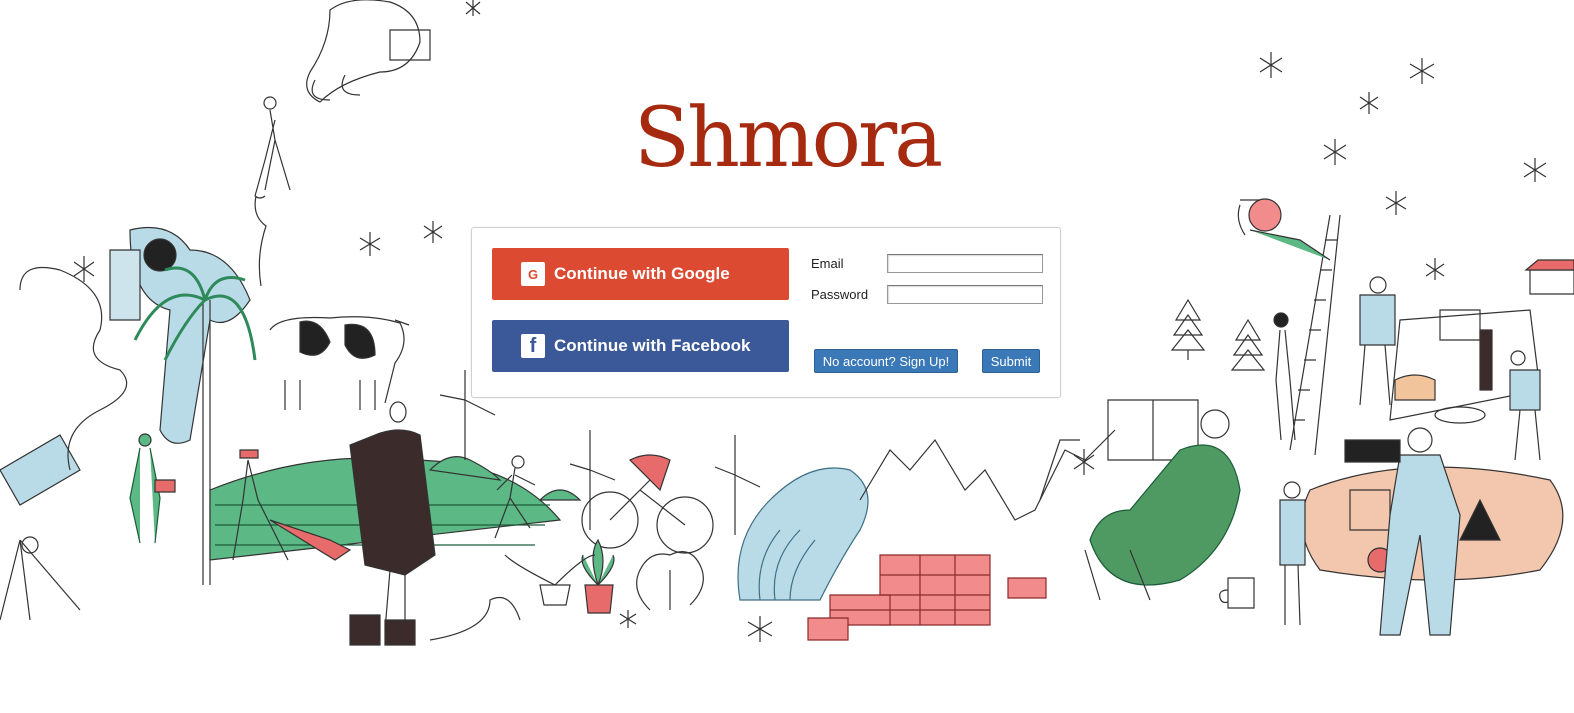 The width and height of the screenshot is (1574, 713). I want to click on farmer-drawing, so click(152, 488).